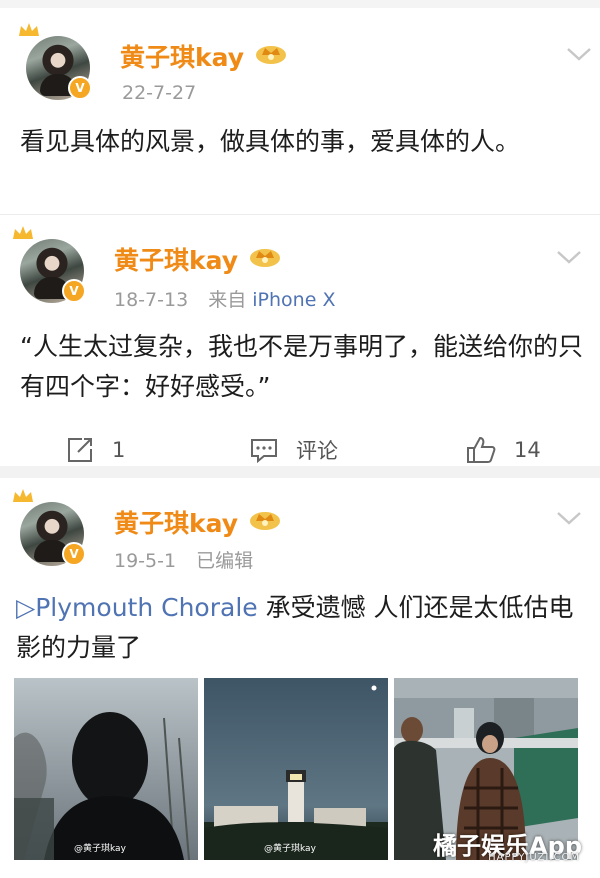 This screenshot has height=878, width=600. I want to click on post-meta: 19-5-1 已编辑, so click(183, 559).